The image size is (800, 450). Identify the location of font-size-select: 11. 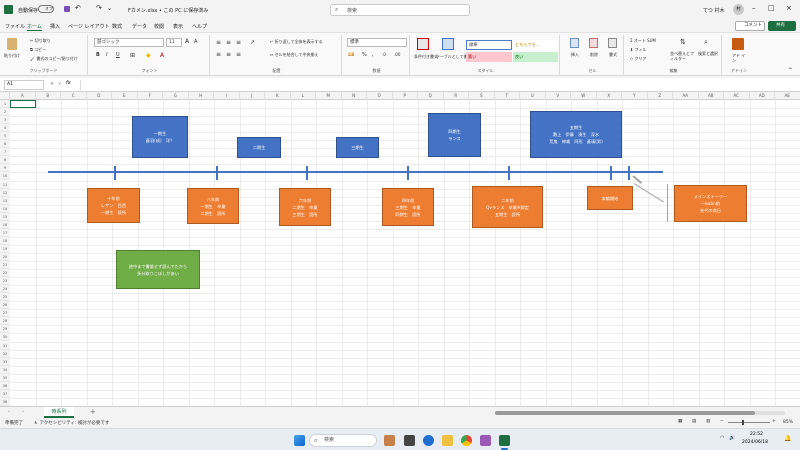
(174, 42).